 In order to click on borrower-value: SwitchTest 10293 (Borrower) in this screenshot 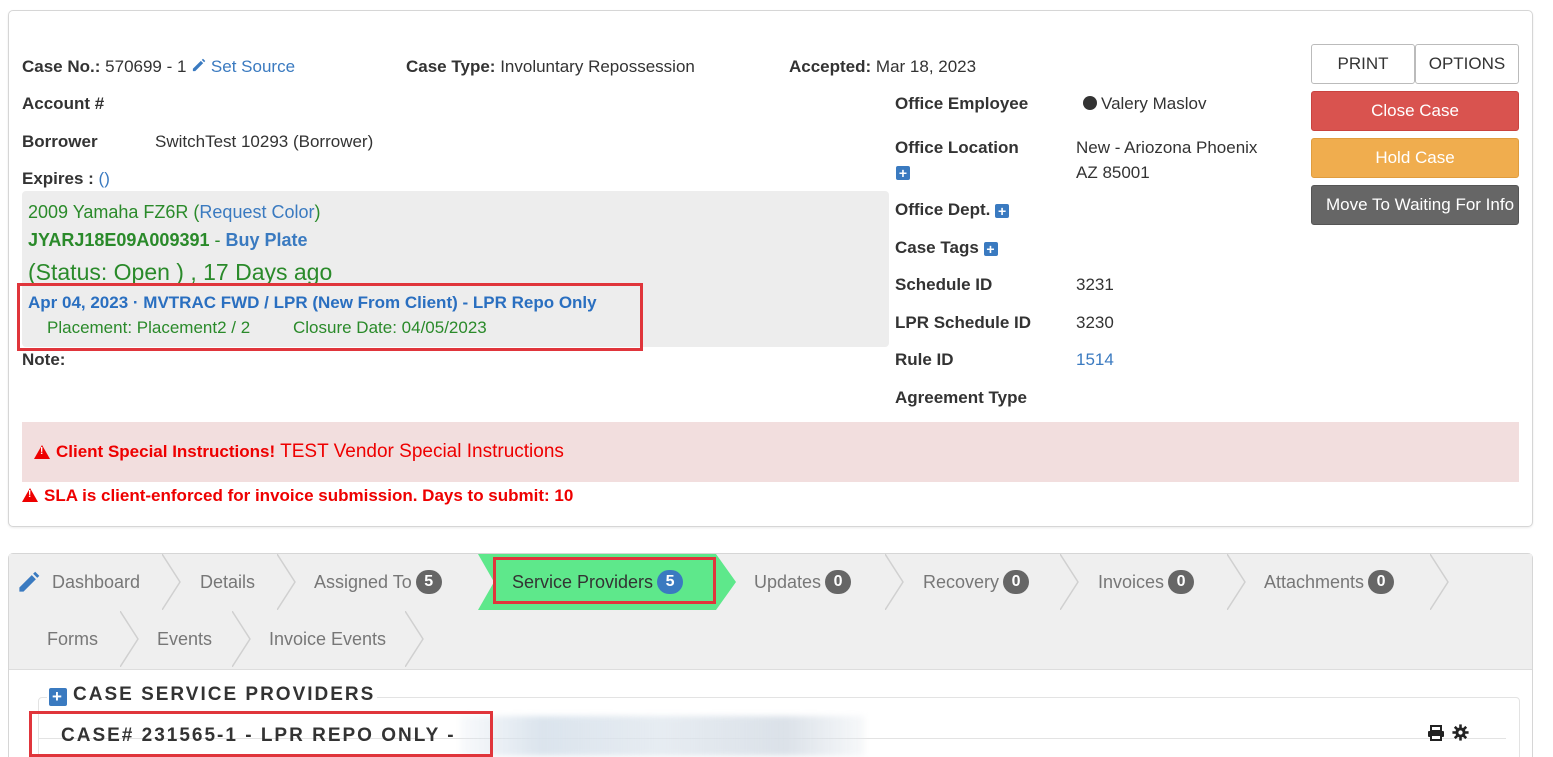, I will do `click(264, 141)`.